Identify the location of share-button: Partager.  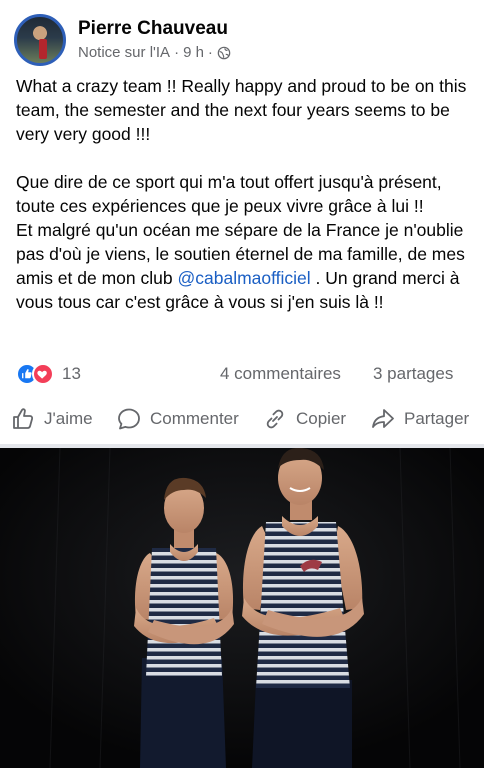
(419, 419).